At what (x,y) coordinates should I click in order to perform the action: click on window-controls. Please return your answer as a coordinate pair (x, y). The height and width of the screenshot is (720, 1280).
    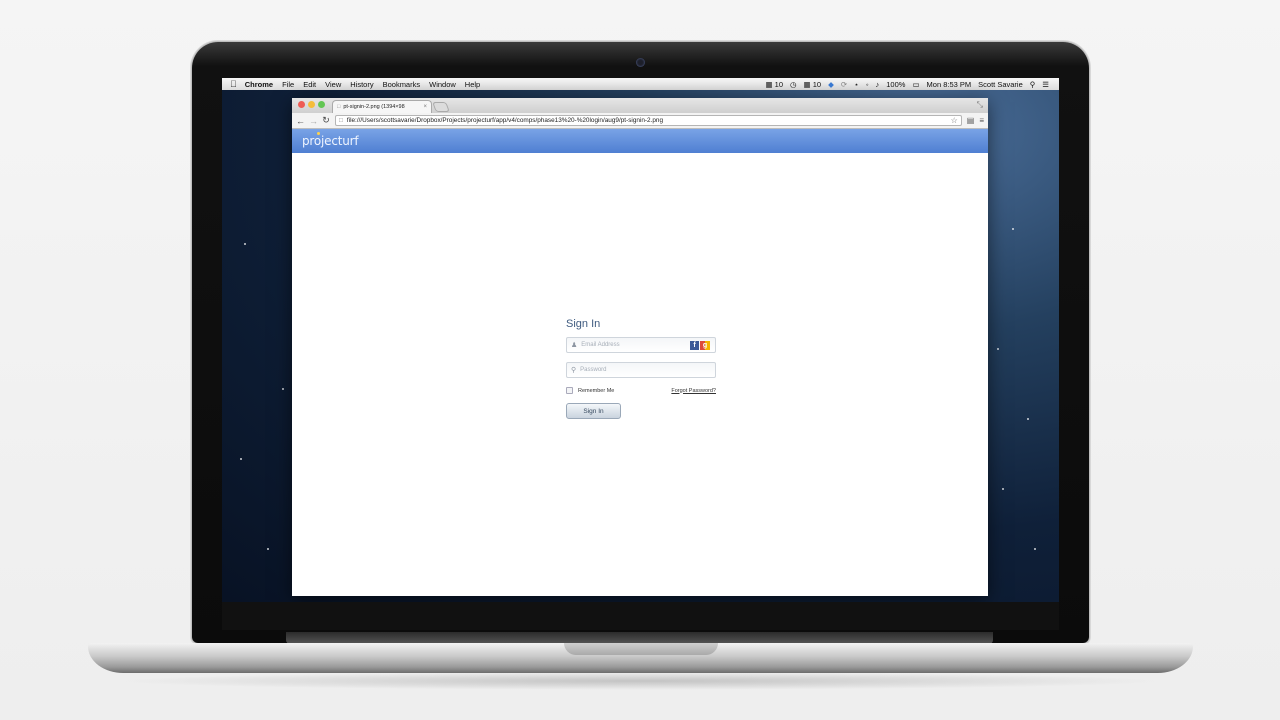
    Looking at the image, I should click on (311, 104).